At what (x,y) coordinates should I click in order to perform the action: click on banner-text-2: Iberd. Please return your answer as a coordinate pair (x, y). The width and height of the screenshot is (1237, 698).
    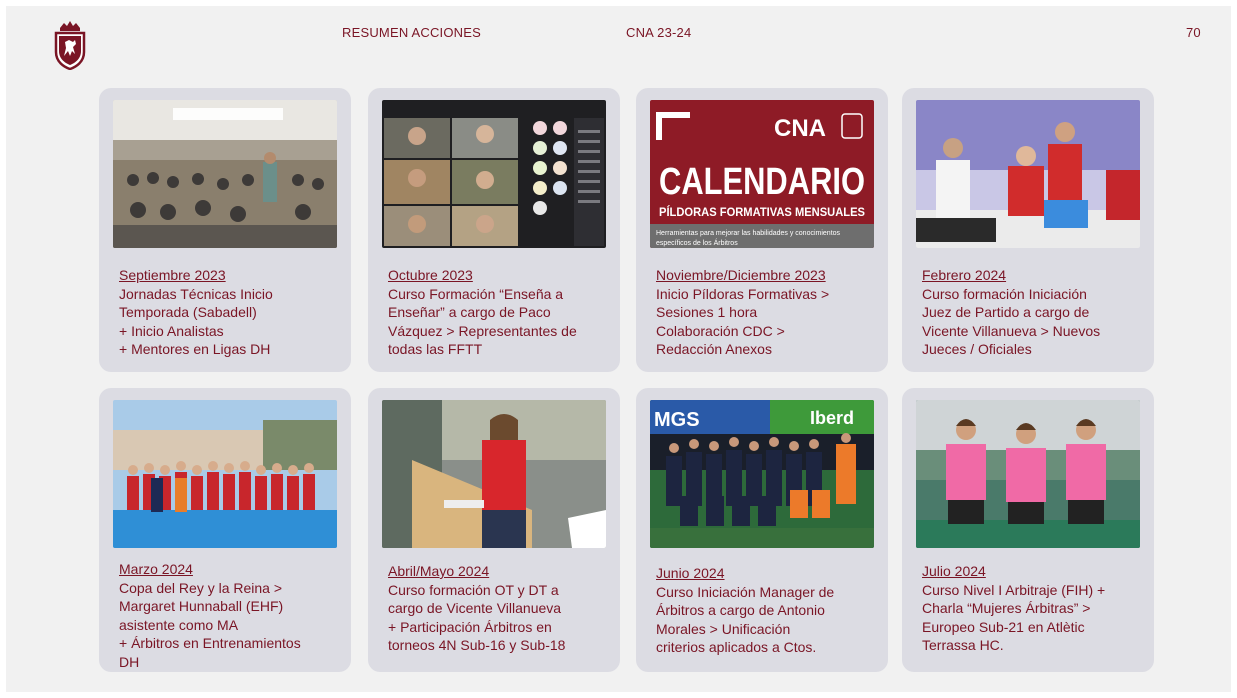
    Looking at the image, I should click on (832, 418).